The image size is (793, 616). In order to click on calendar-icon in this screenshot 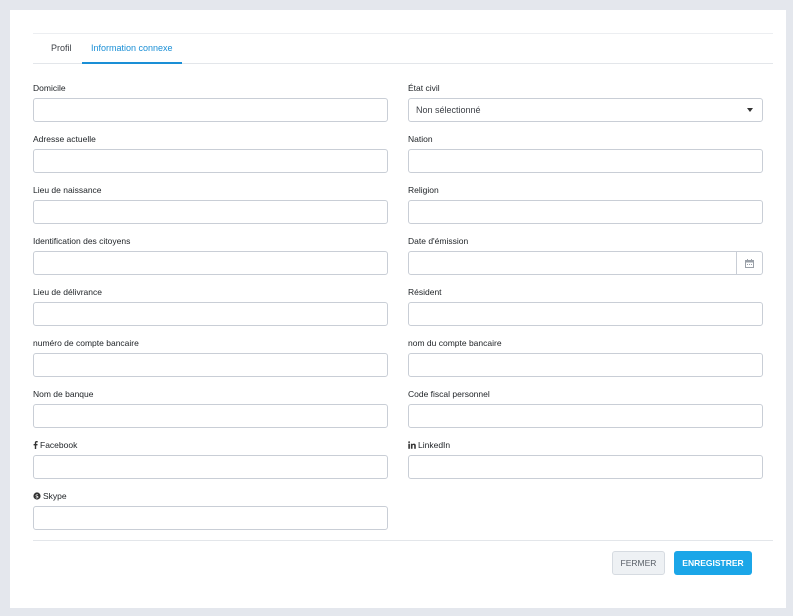, I will do `click(749, 263)`.